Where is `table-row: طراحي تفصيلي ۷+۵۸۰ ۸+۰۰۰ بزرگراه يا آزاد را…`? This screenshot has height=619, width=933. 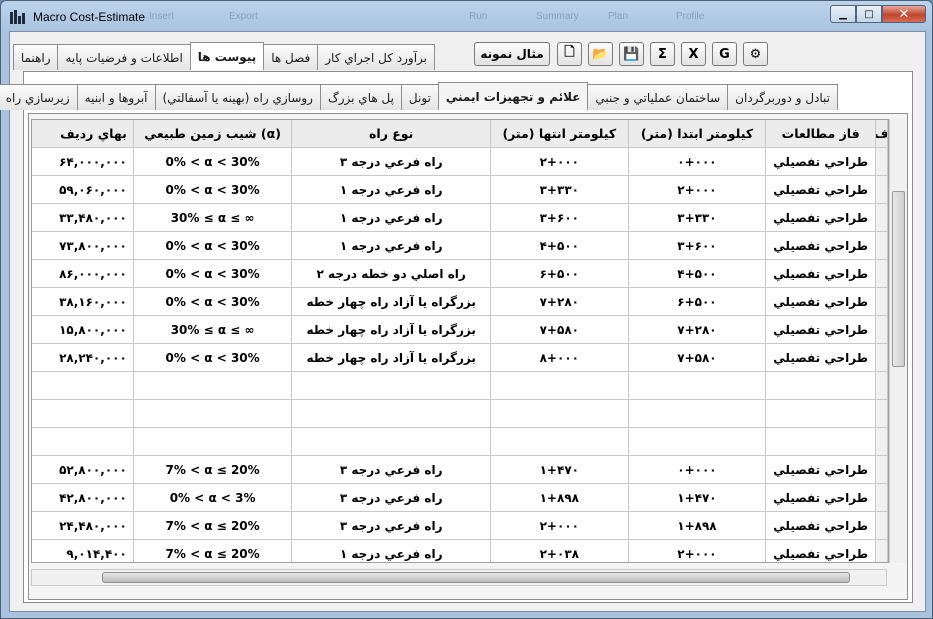
table-row: طراحي تفصيلي ۷+۵۸۰ ۸+۰۰۰ بزرگراه يا آزاد را… is located at coordinates (460, 358).